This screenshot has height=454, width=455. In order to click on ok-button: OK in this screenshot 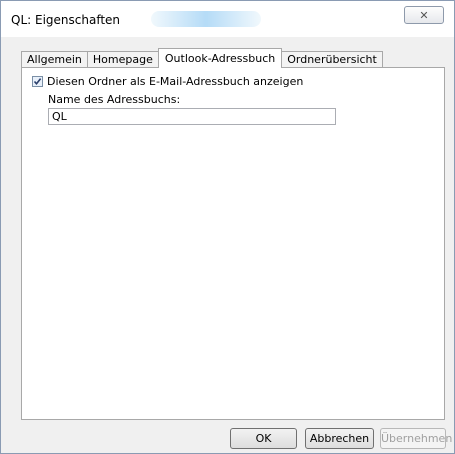, I will do `click(263, 438)`.